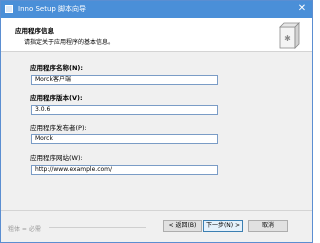 This screenshot has width=320, height=243. Describe the element at coordinates (69, 42) in the screenshot. I see `page-subtitle: 请指定关于应用程序的基本信息。` at that location.